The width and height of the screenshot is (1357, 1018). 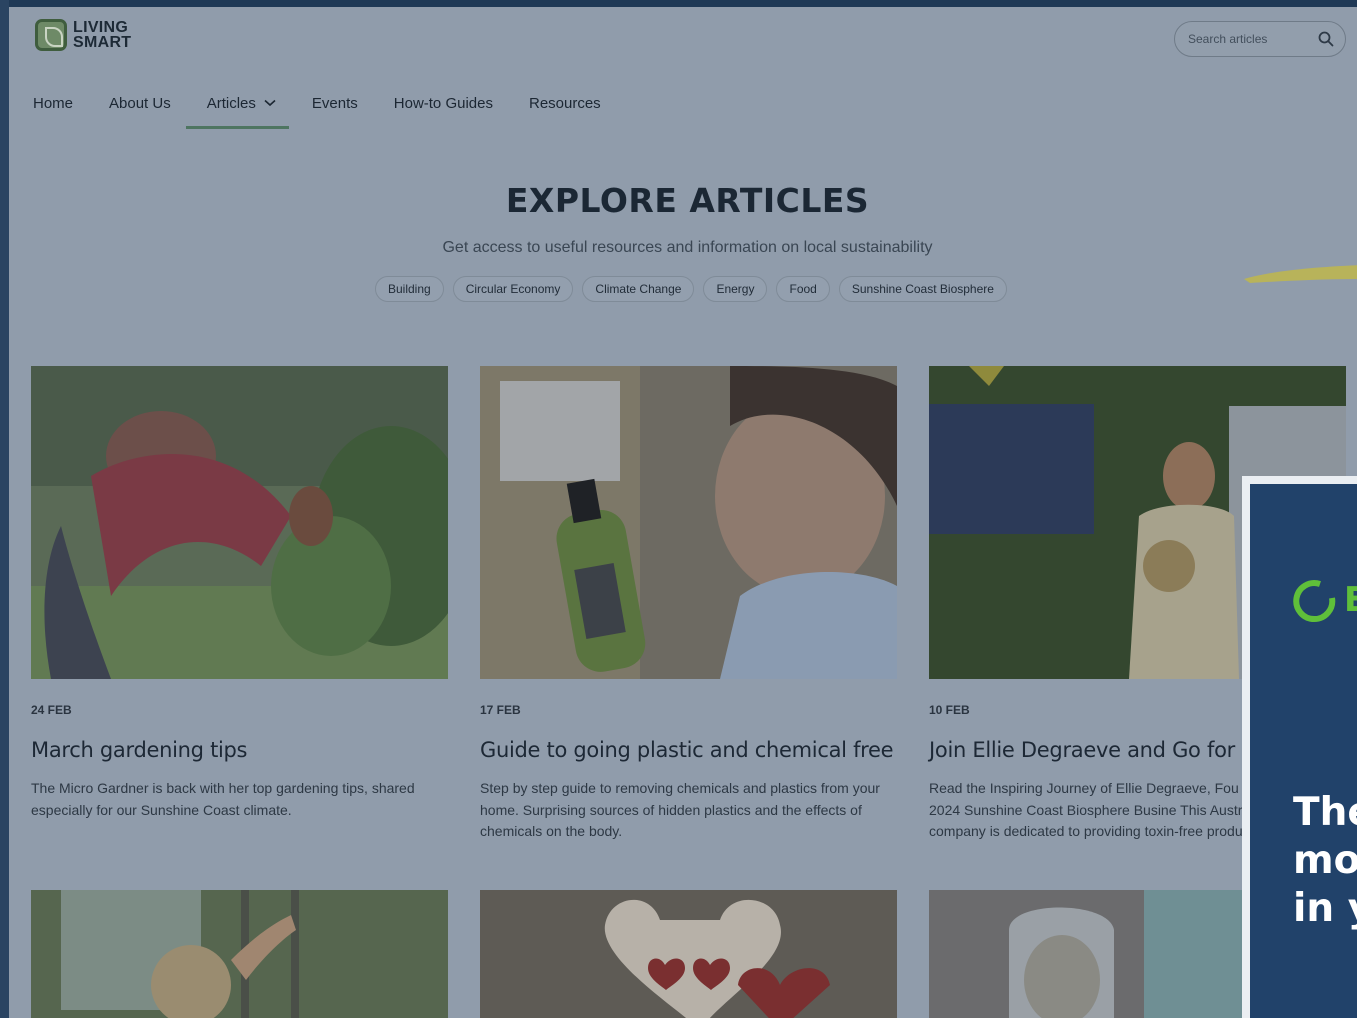 I want to click on nav-articles-label: Articles, so click(x=231, y=103).